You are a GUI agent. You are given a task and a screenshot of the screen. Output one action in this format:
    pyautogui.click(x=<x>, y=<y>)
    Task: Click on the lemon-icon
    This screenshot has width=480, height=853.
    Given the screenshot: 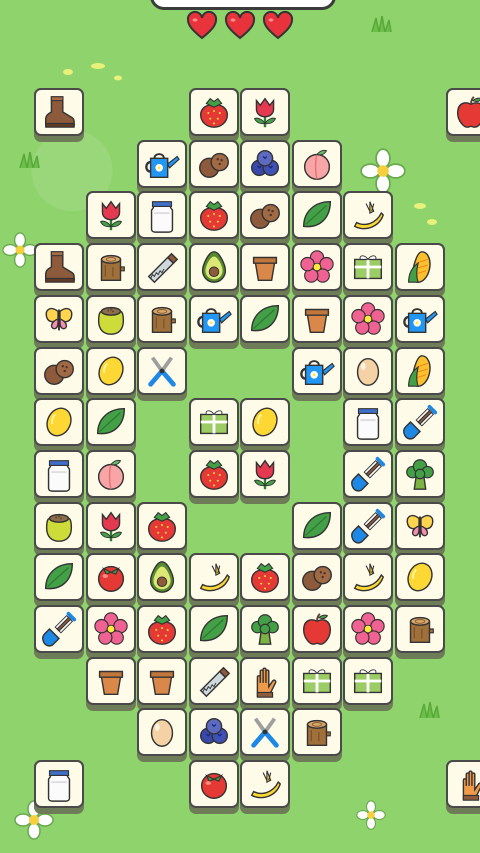 What is the action you would take?
    pyautogui.click(x=419, y=577)
    